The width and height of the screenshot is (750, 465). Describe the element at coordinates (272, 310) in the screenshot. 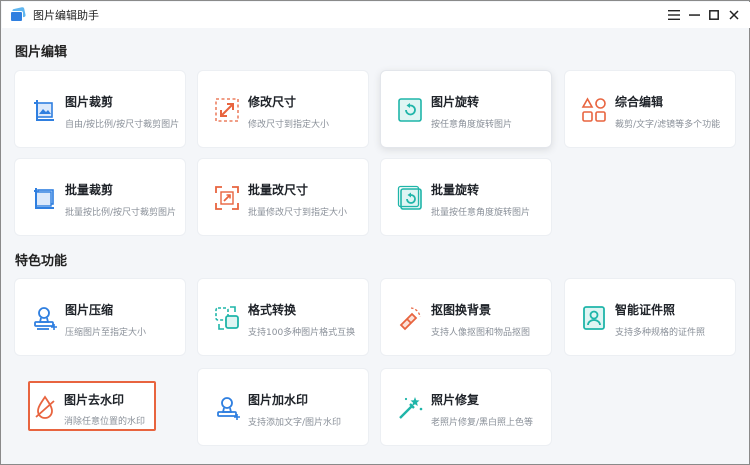

I see `card-title: 格式转换` at that location.